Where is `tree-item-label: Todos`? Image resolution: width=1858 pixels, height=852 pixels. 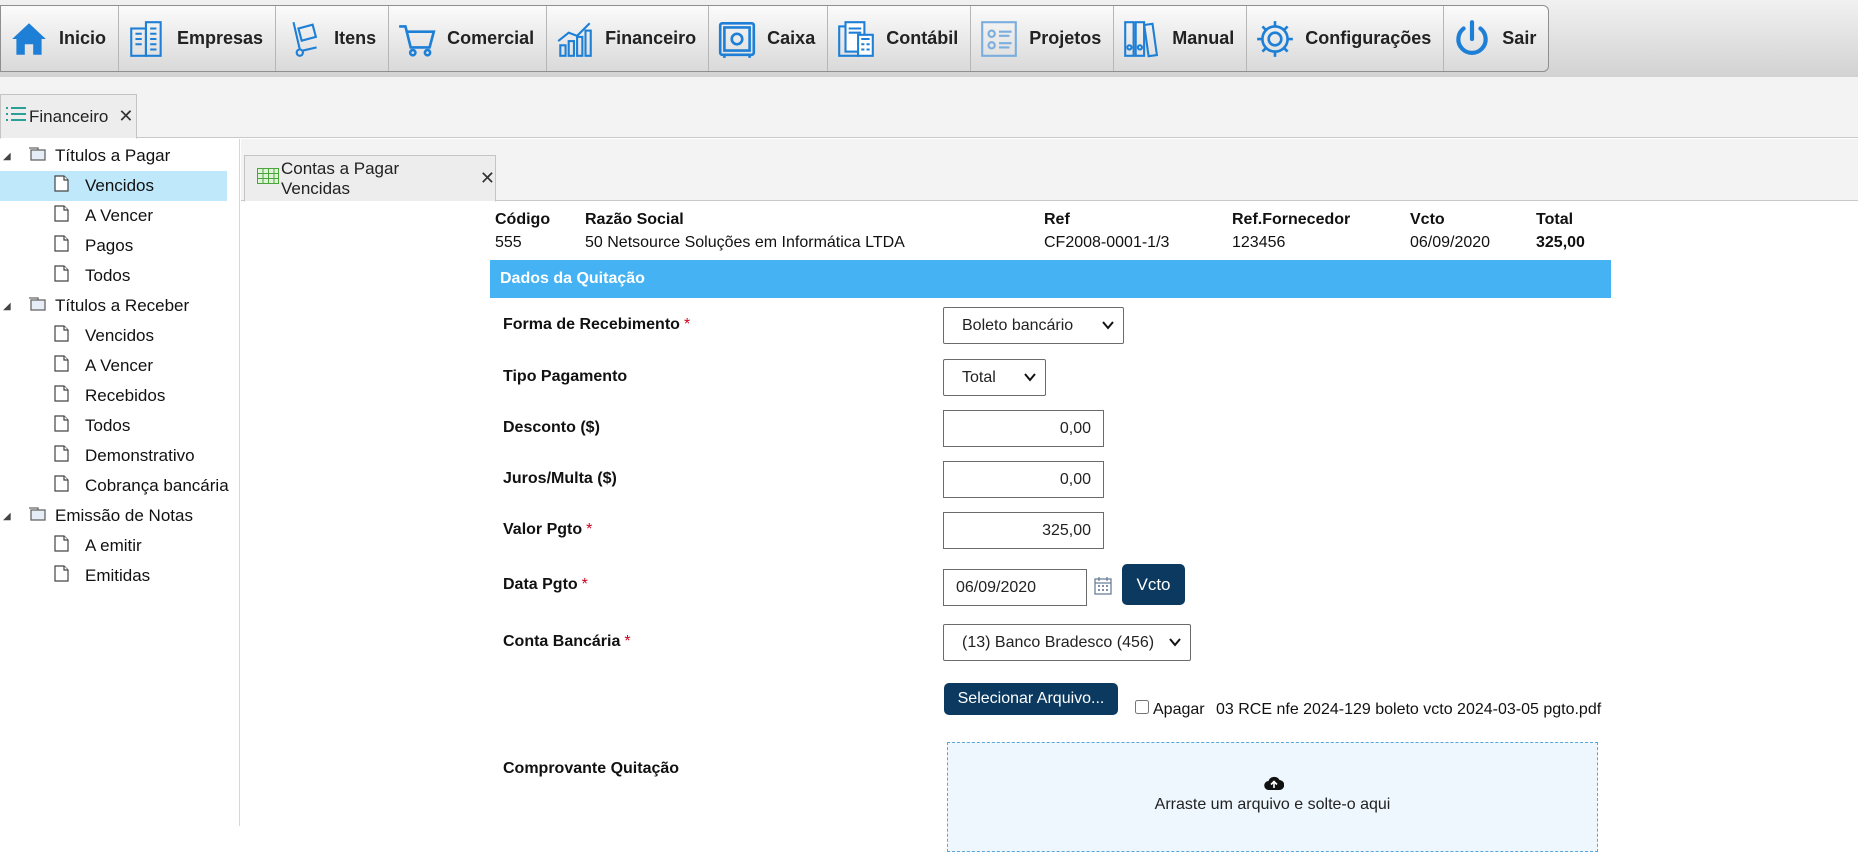 tree-item-label: Todos is located at coordinates (108, 275).